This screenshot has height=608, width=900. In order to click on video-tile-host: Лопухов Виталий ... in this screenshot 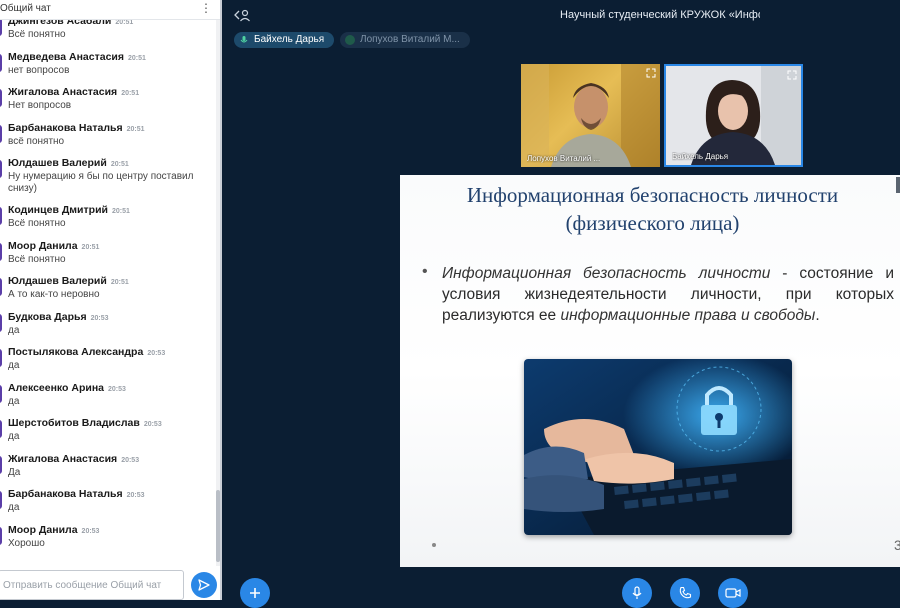, I will do `click(590, 115)`.